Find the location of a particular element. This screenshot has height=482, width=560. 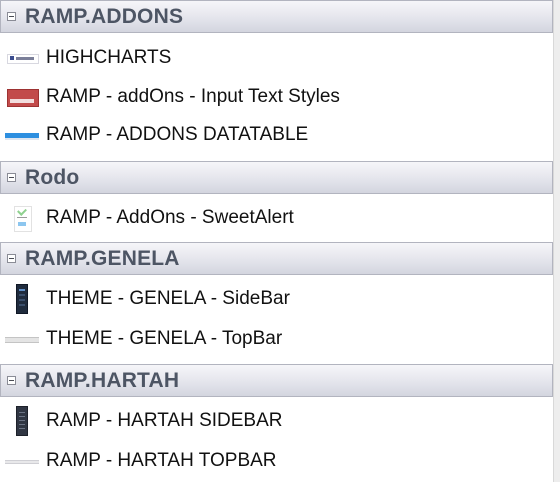

input-text-styles-thumbnail-icon is located at coordinates (22, 97).